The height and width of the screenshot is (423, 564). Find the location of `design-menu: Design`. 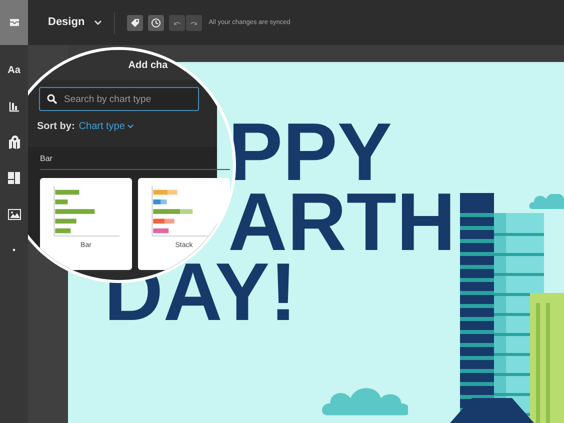

design-menu: Design is located at coordinates (75, 22).